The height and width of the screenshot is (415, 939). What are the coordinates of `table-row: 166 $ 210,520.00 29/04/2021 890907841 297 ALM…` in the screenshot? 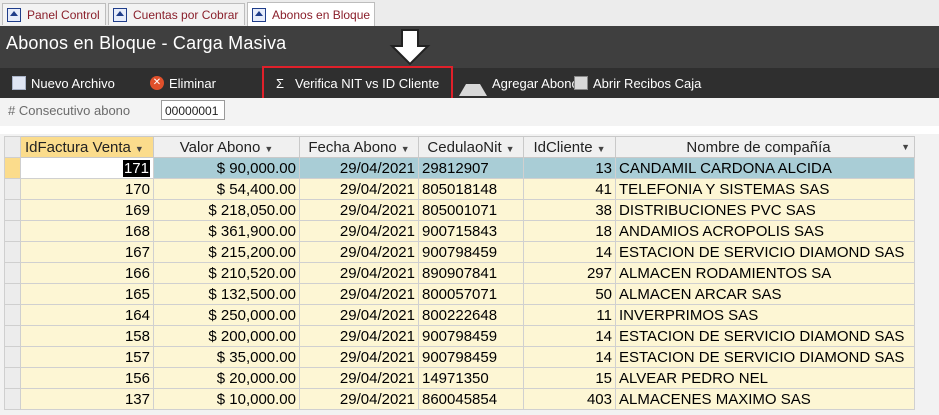 It's located at (459, 273).